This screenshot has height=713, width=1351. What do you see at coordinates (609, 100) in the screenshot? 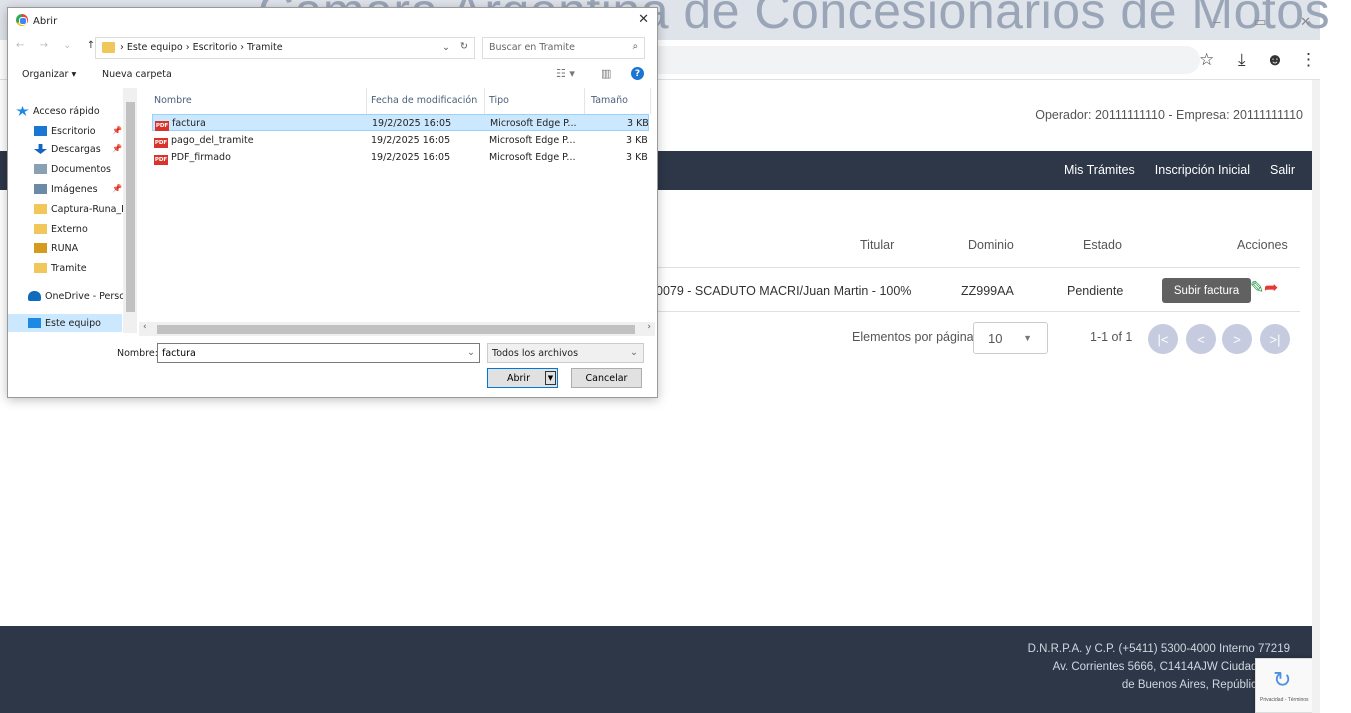
I see `col-header-tamano: Tamaño` at bounding box center [609, 100].